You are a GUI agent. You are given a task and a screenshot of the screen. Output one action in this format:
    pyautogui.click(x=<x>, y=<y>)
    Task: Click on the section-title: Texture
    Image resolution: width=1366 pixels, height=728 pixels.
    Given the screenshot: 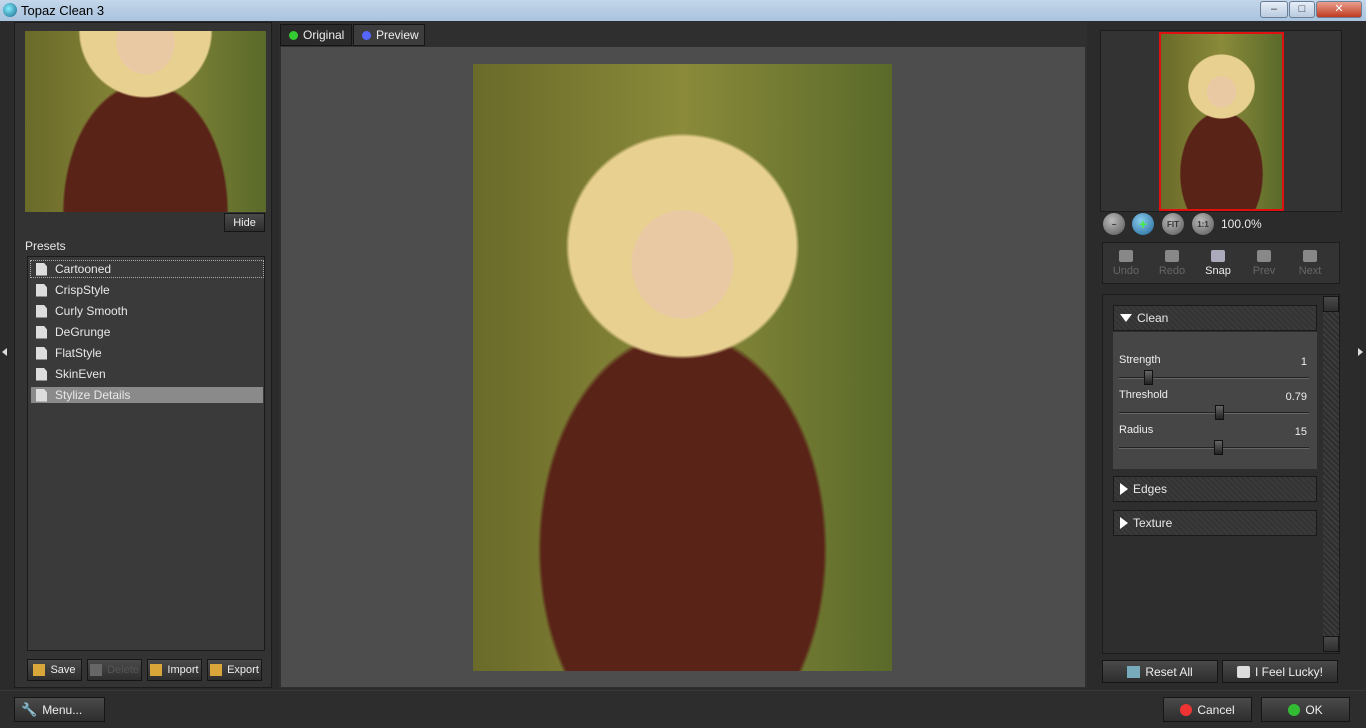 What is the action you would take?
    pyautogui.click(x=1153, y=523)
    